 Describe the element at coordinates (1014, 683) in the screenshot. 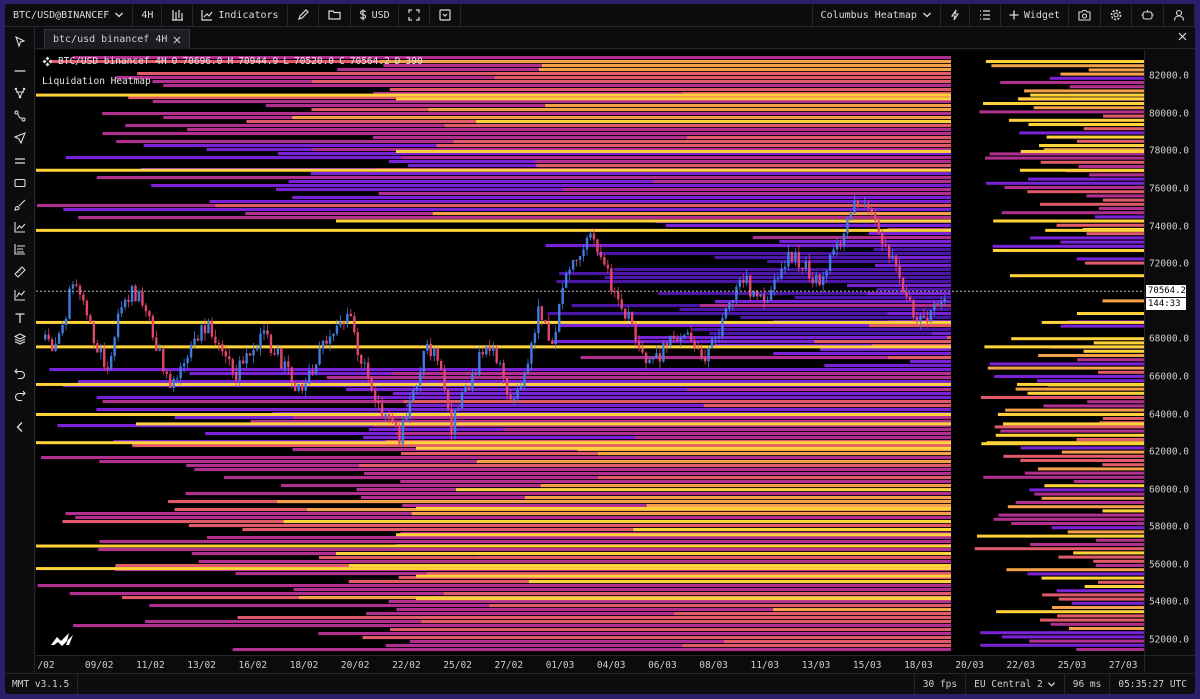

I see `region-selector: EU Central 2` at that location.